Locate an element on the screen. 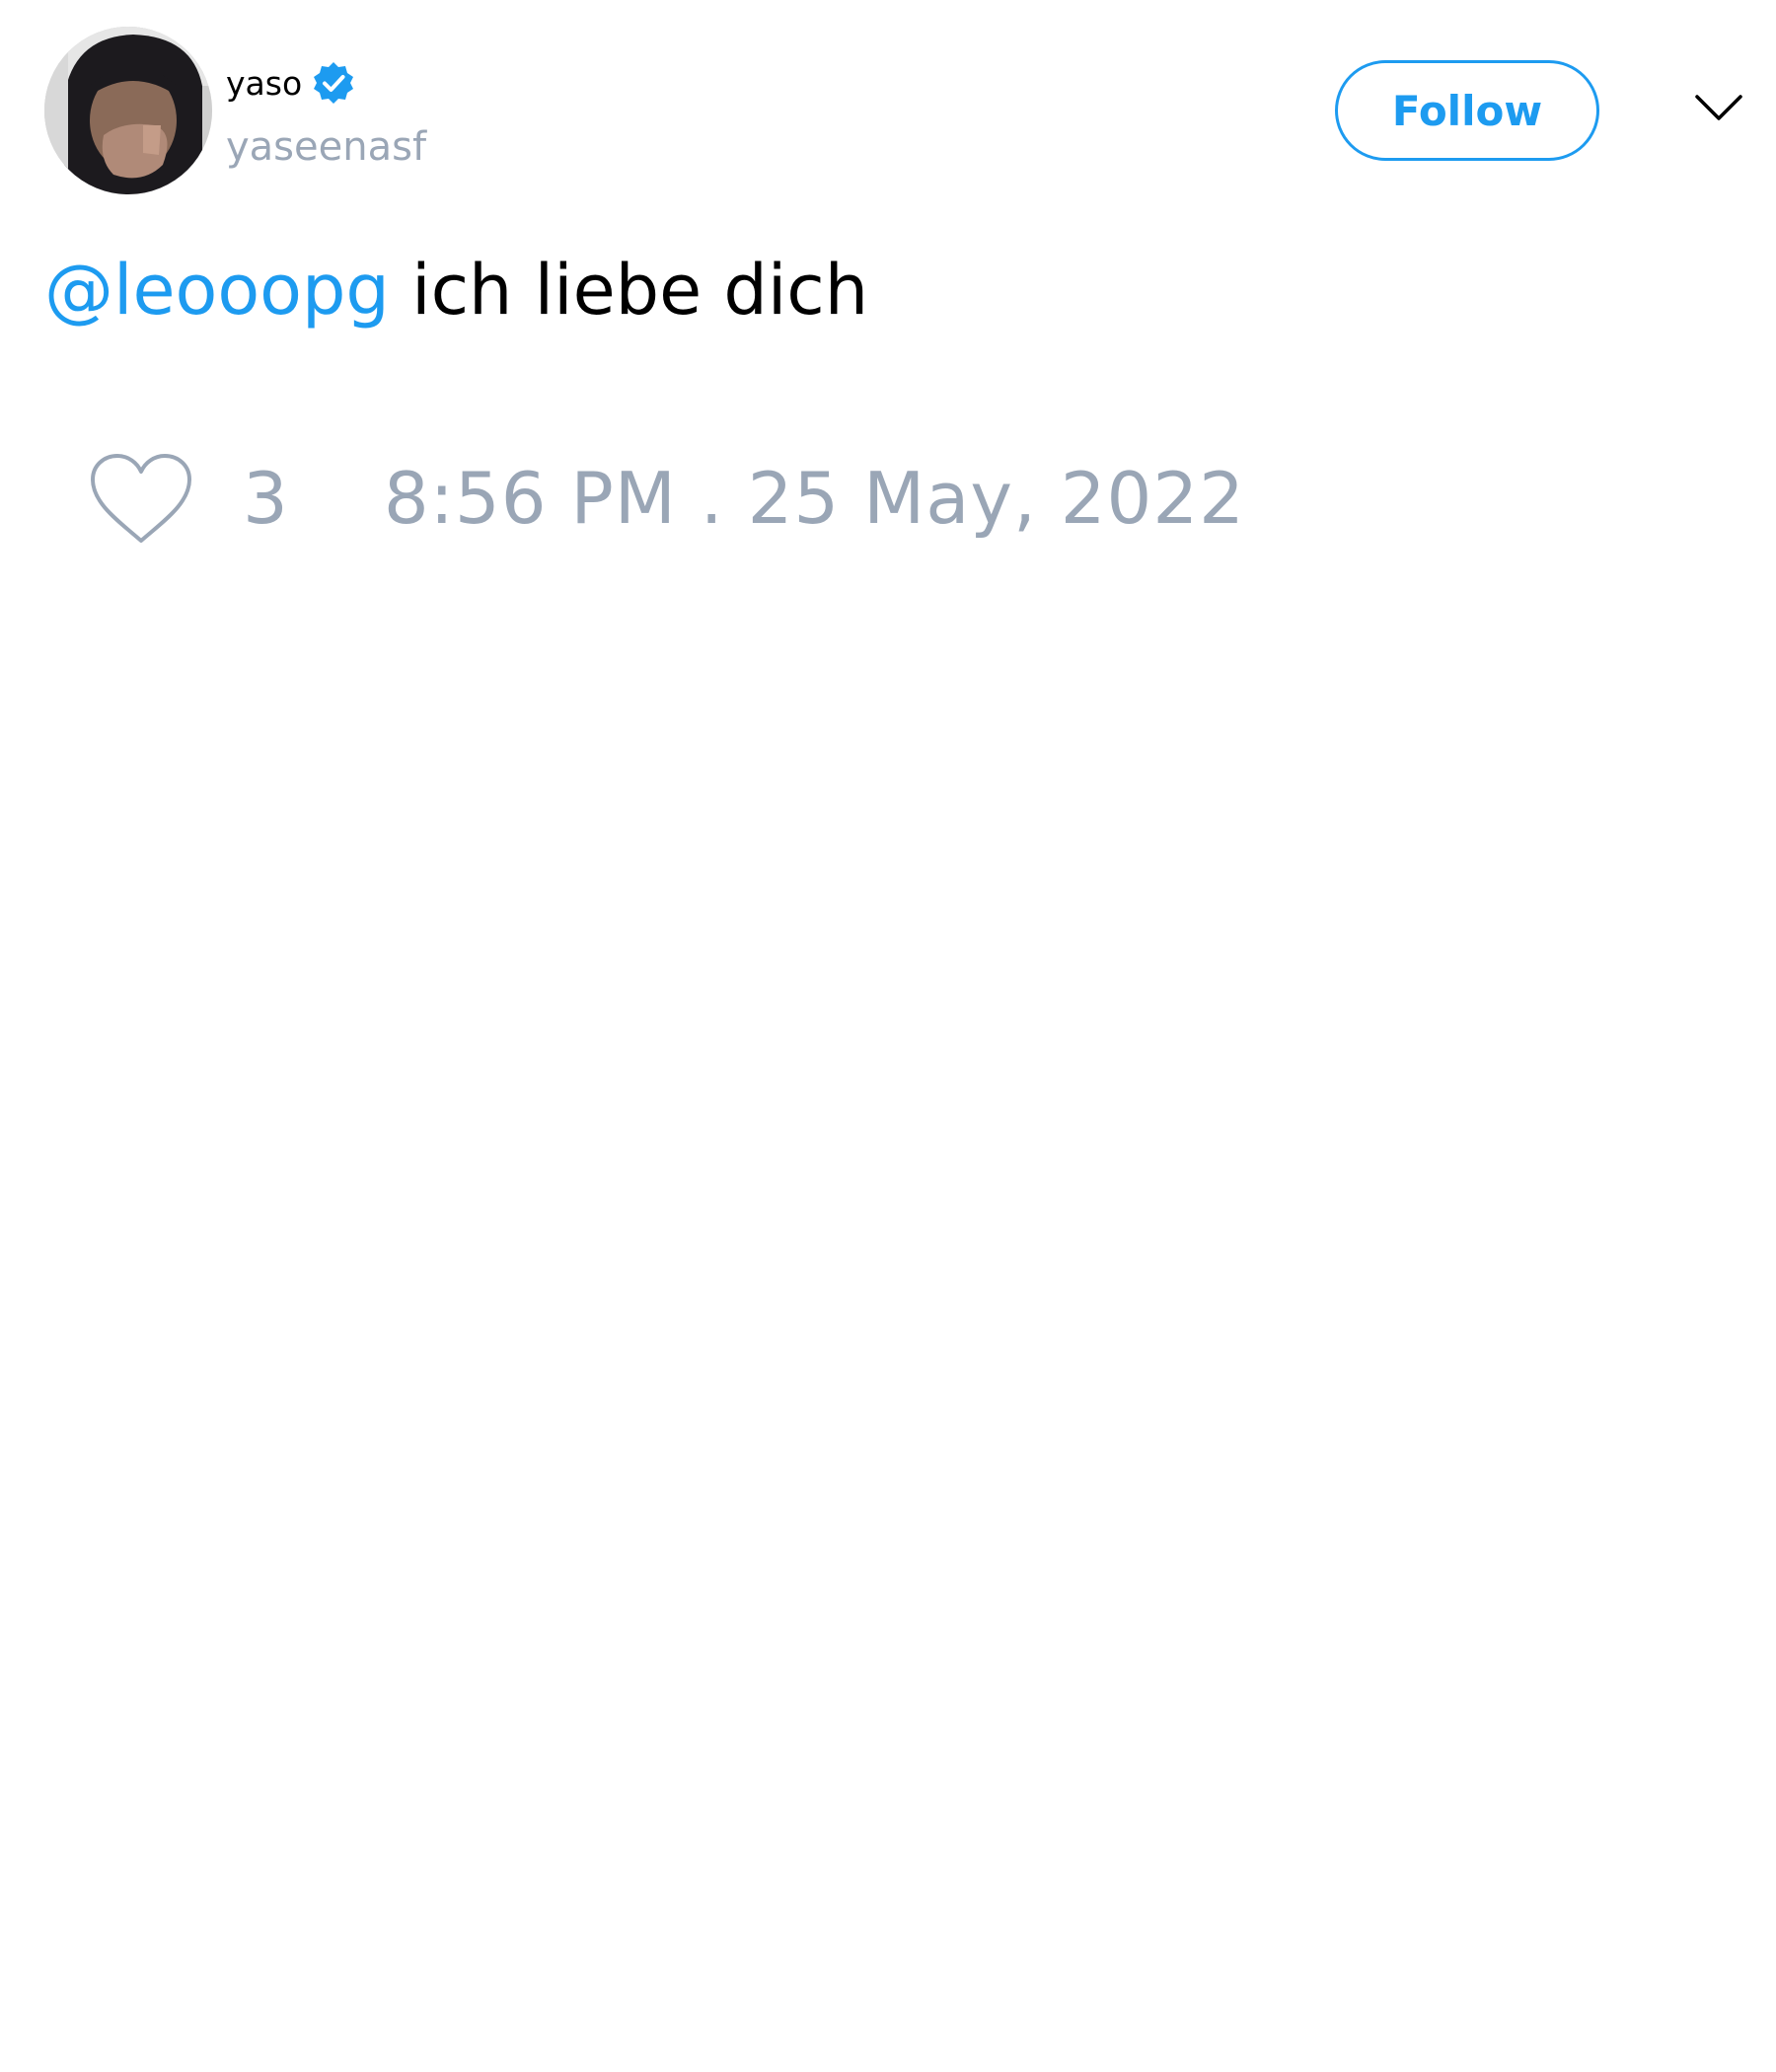  verified-badge-icon is located at coordinates (333, 83).